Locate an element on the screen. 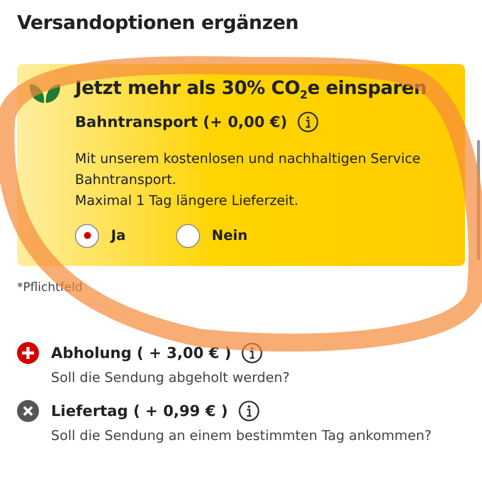 This screenshot has width=482, height=478. option-label: Bahntransport (+ 0,00 €) is located at coordinates (181, 121).